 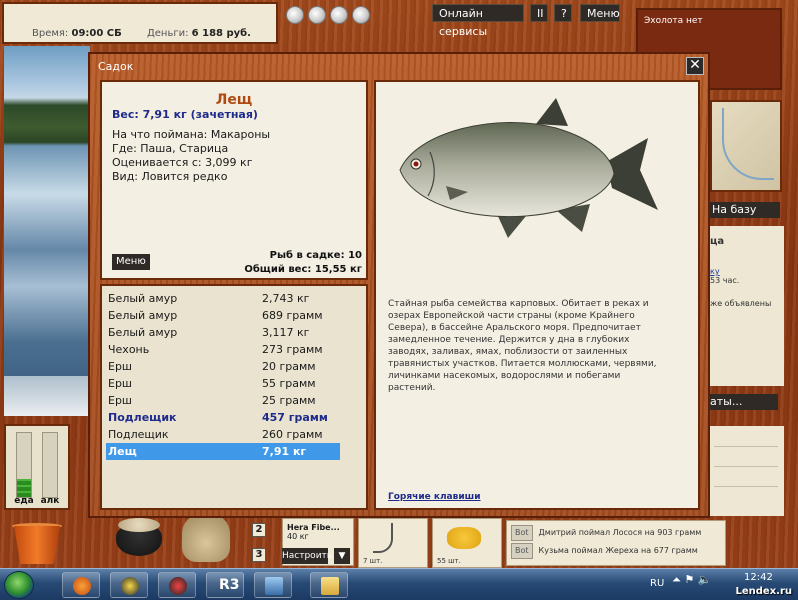 What do you see at coordinates (373, 561) in the screenshot?
I see `hook-count: 7 шт.` at bounding box center [373, 561].